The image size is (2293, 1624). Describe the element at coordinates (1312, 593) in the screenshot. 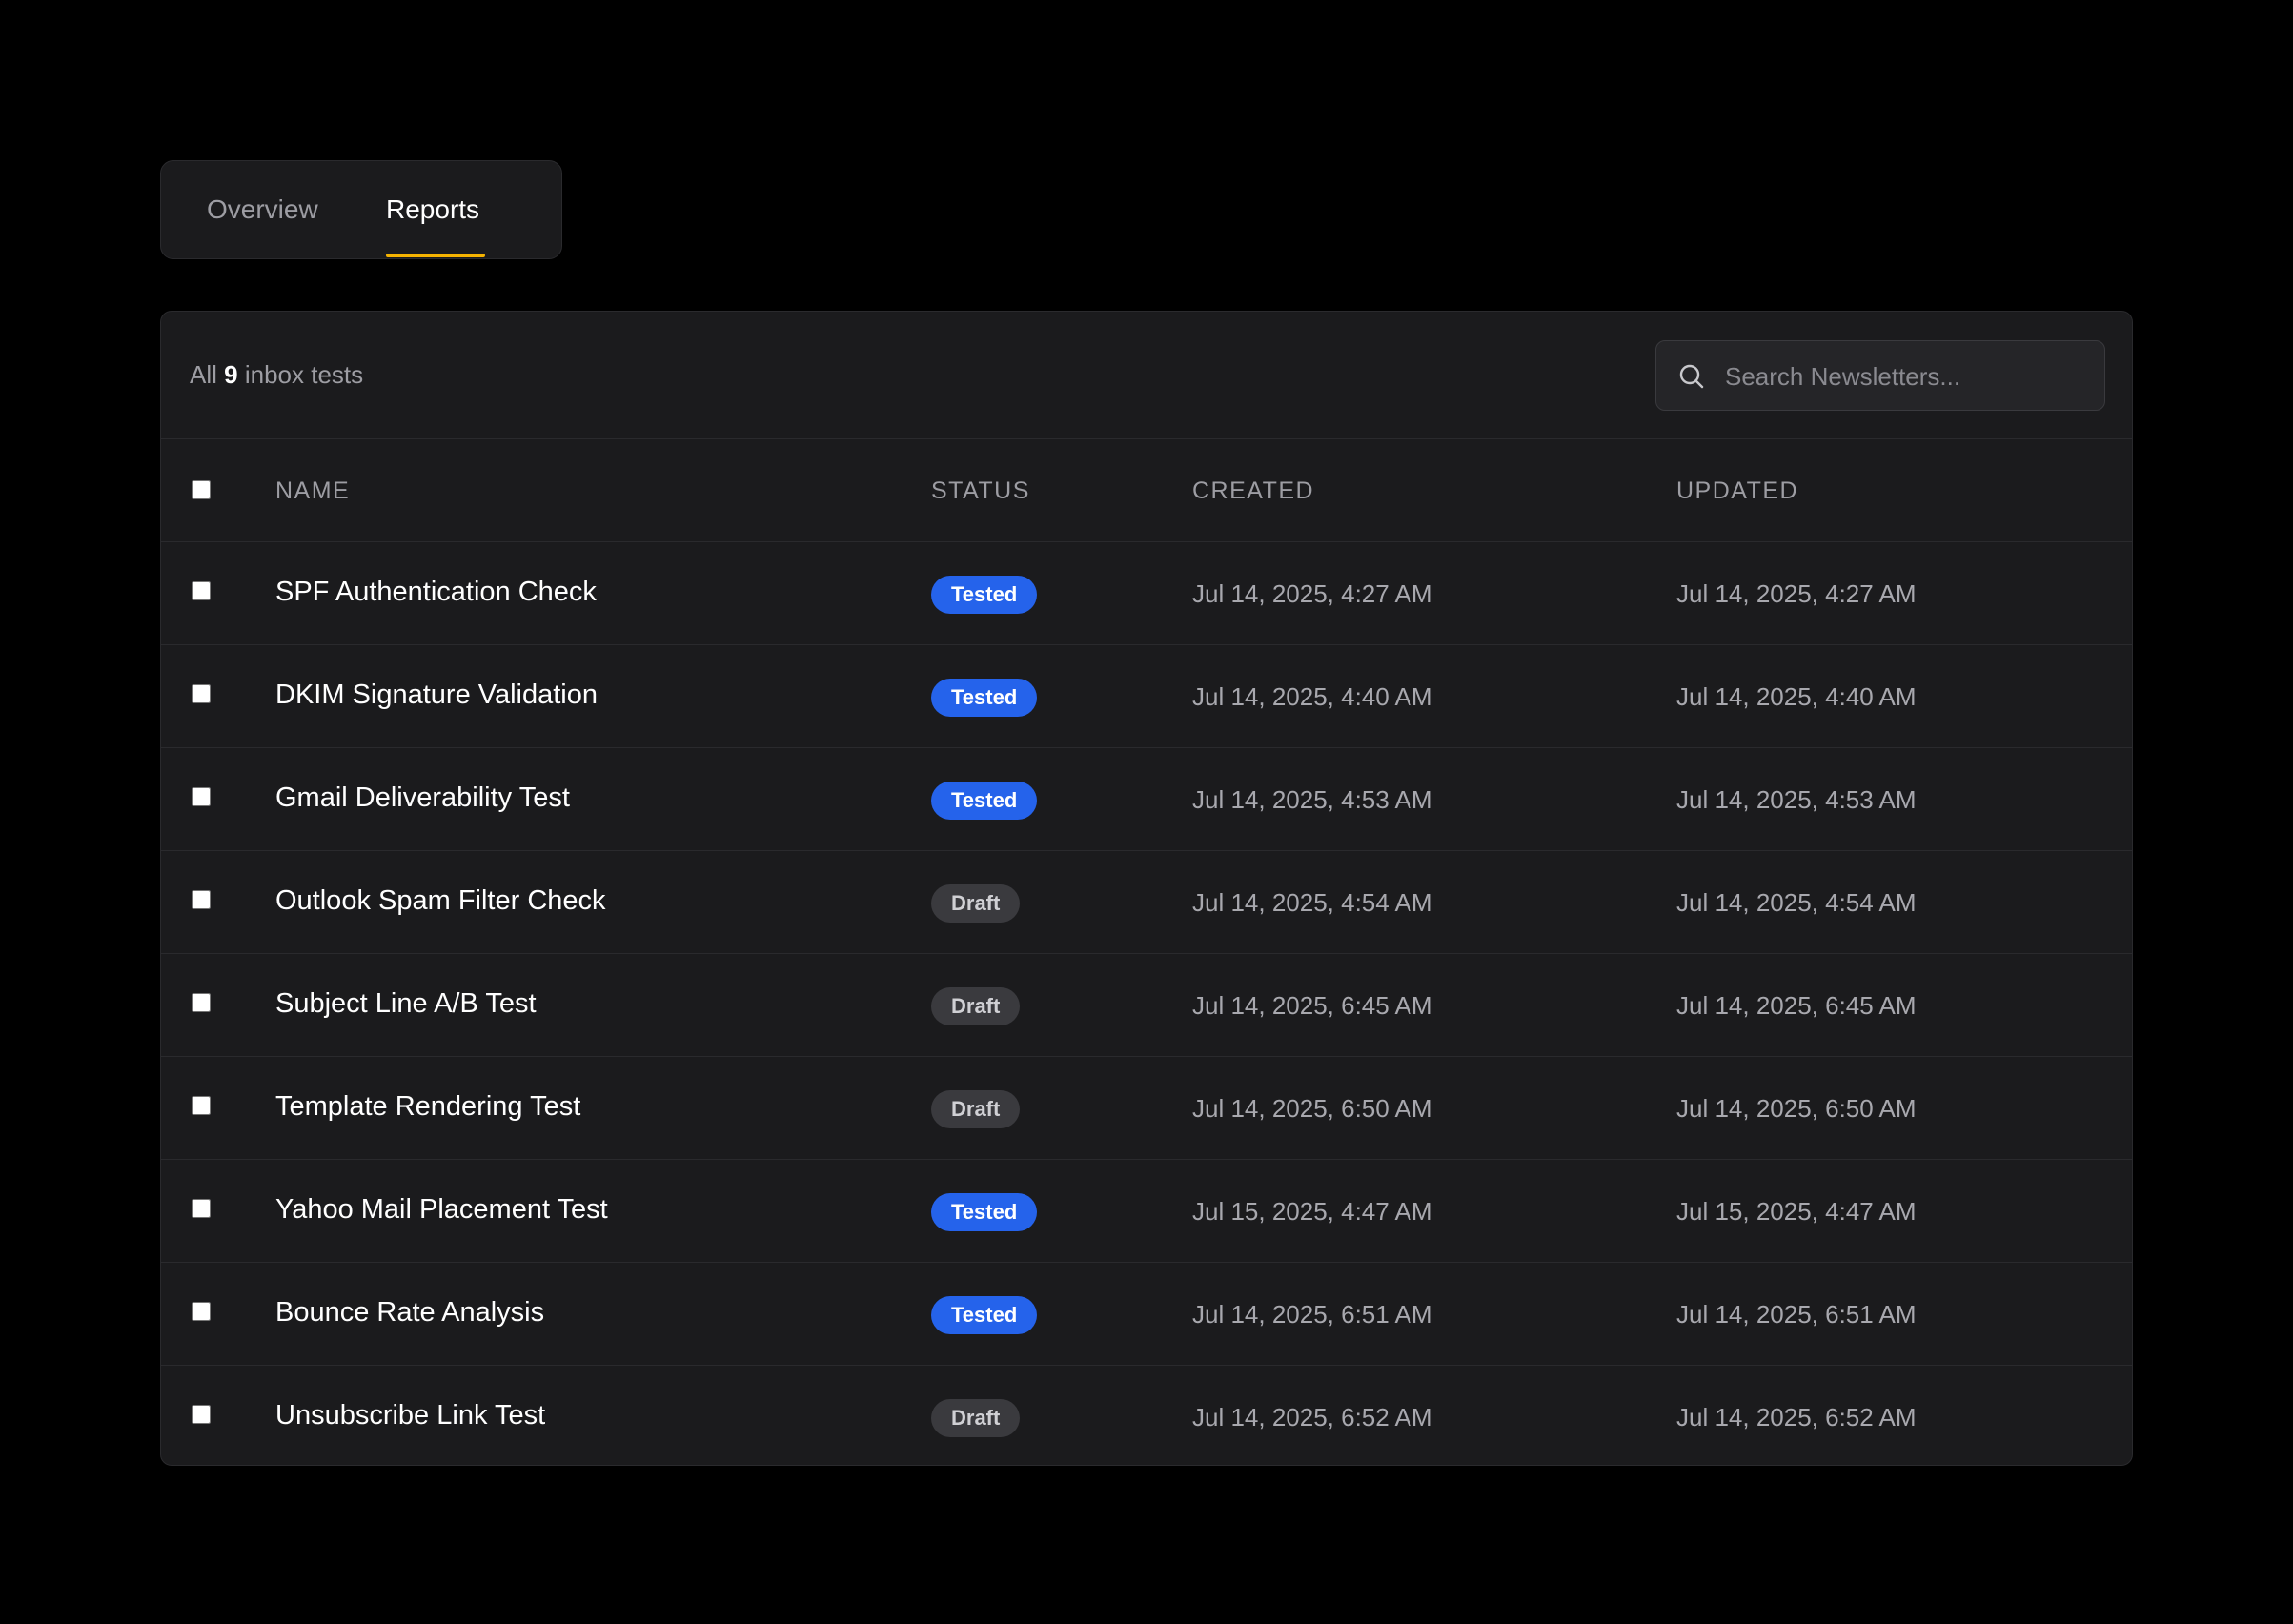

I see `created-date: Jul 14, 2025, 4:27 AM` at that location.